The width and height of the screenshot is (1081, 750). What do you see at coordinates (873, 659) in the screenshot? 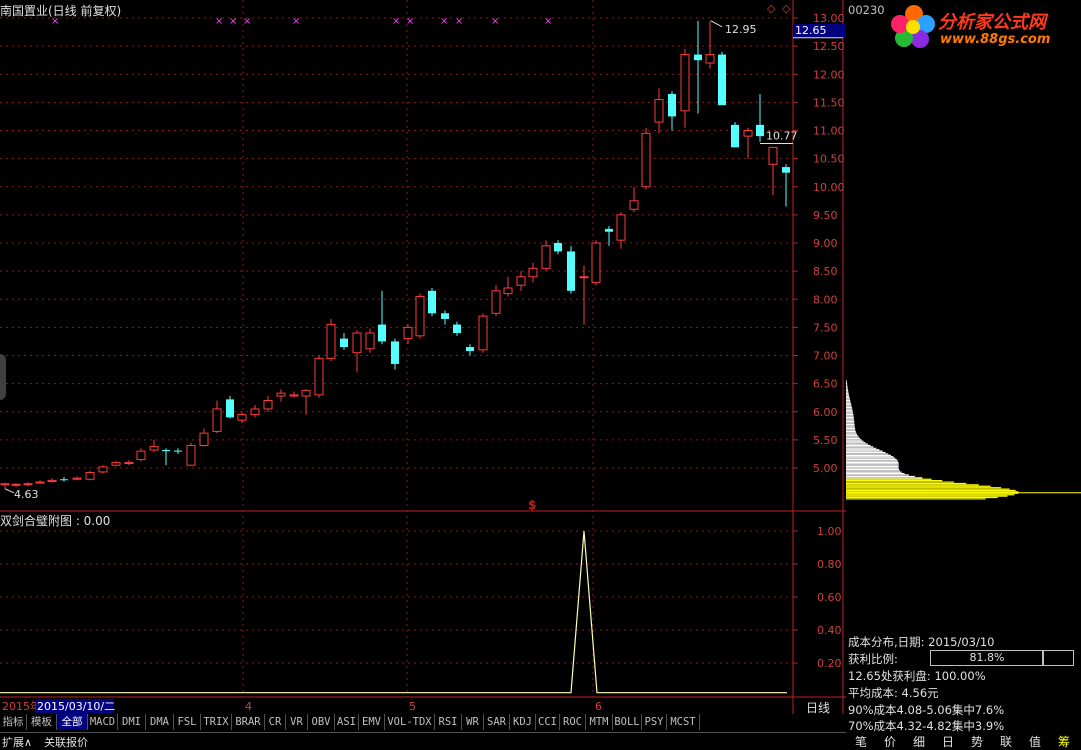
I see `profit-label: 获利比例:` at bounding box center [873, 659].